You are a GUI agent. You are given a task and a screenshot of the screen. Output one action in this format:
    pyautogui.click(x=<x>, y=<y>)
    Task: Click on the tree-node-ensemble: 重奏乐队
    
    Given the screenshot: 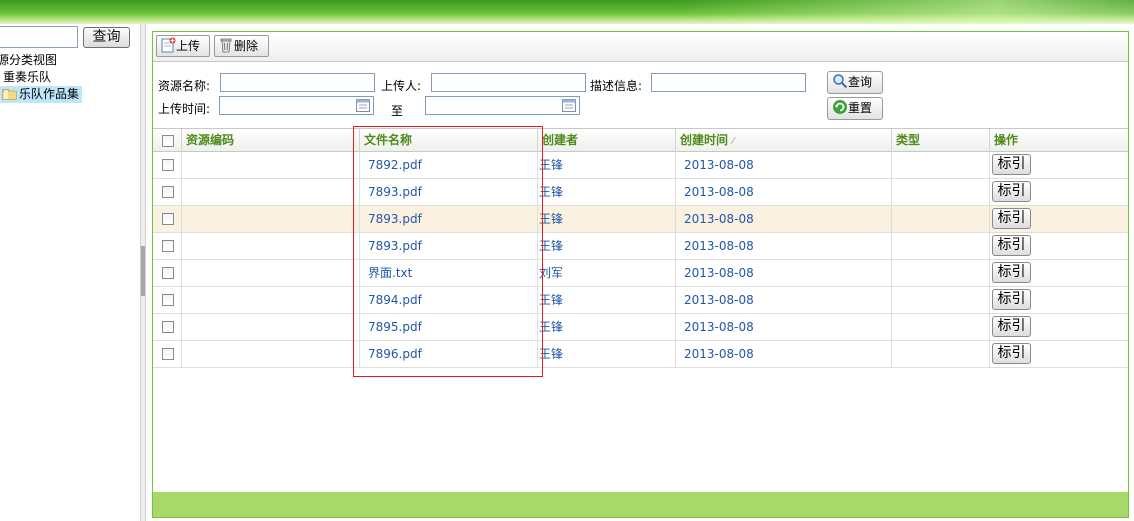 What is the action you would take?
    pyautogui.click(x=41, y=77)
    